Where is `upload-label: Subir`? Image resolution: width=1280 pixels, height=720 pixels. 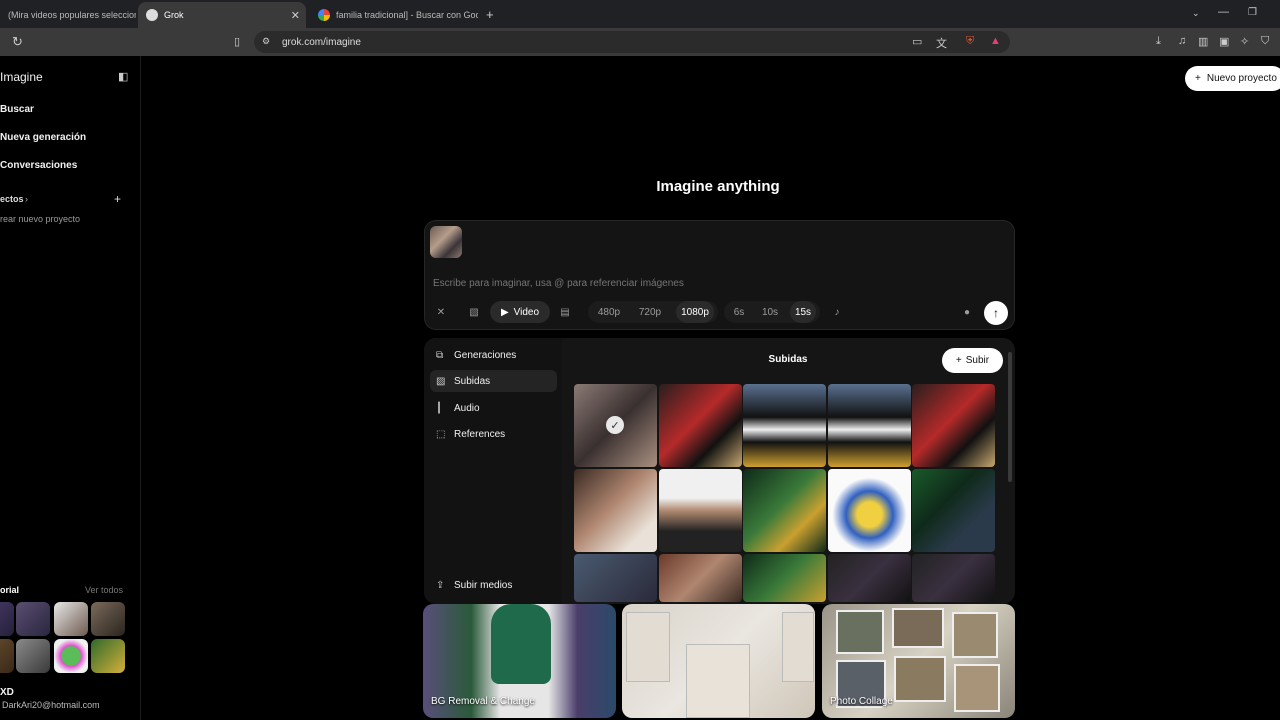 upload-label: Subir is located at coordinates (977, 360).